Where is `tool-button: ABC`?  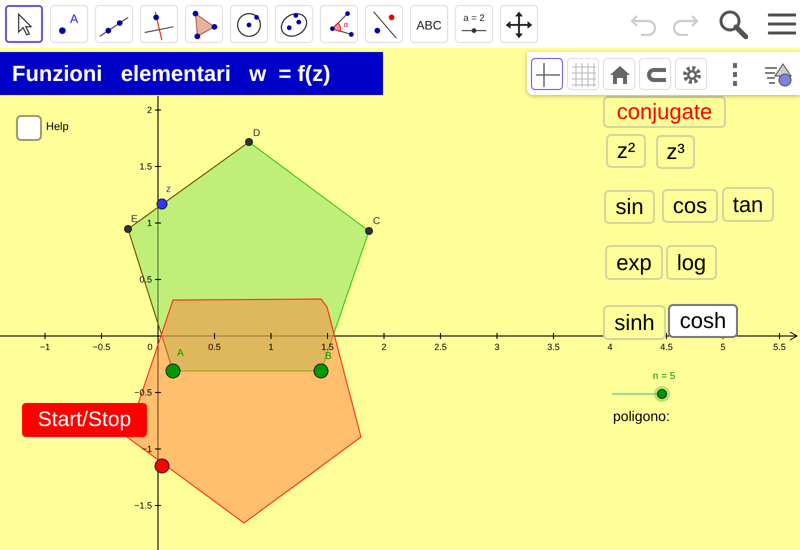 tool-button: ABC is located at coordinates (429, 24).